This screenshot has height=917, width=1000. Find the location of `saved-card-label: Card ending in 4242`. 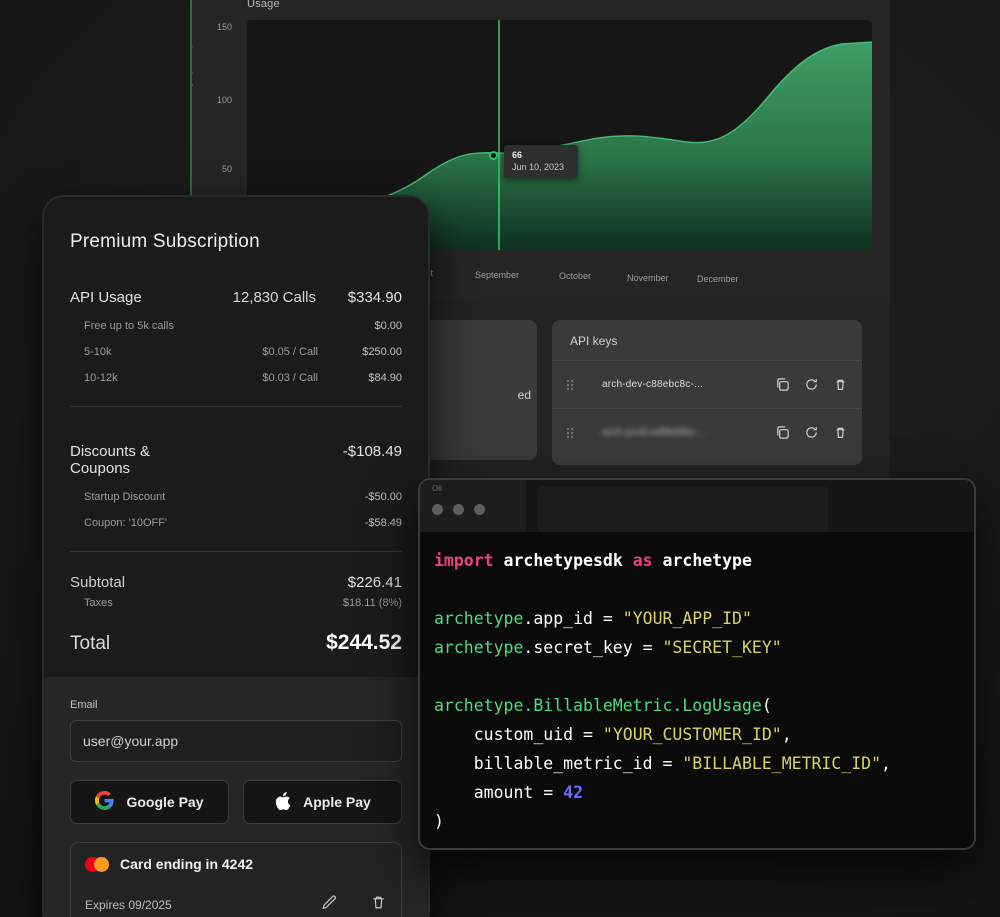

saved-card-label: Card ending in 4242 is located at coordinates (187, 864).